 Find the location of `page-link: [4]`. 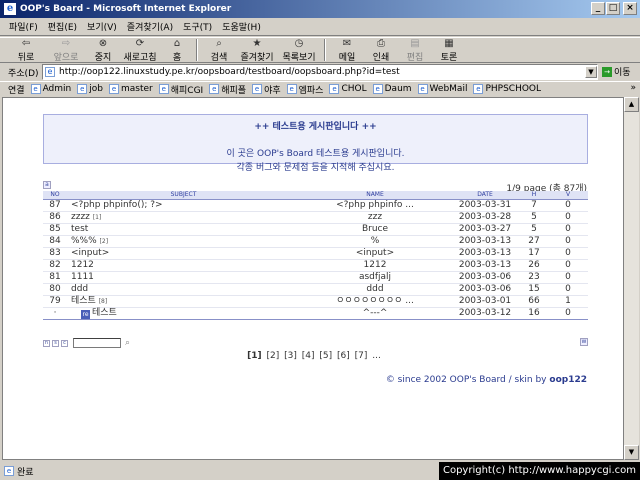

page-link: [4] is located at coordinates (308, 356).